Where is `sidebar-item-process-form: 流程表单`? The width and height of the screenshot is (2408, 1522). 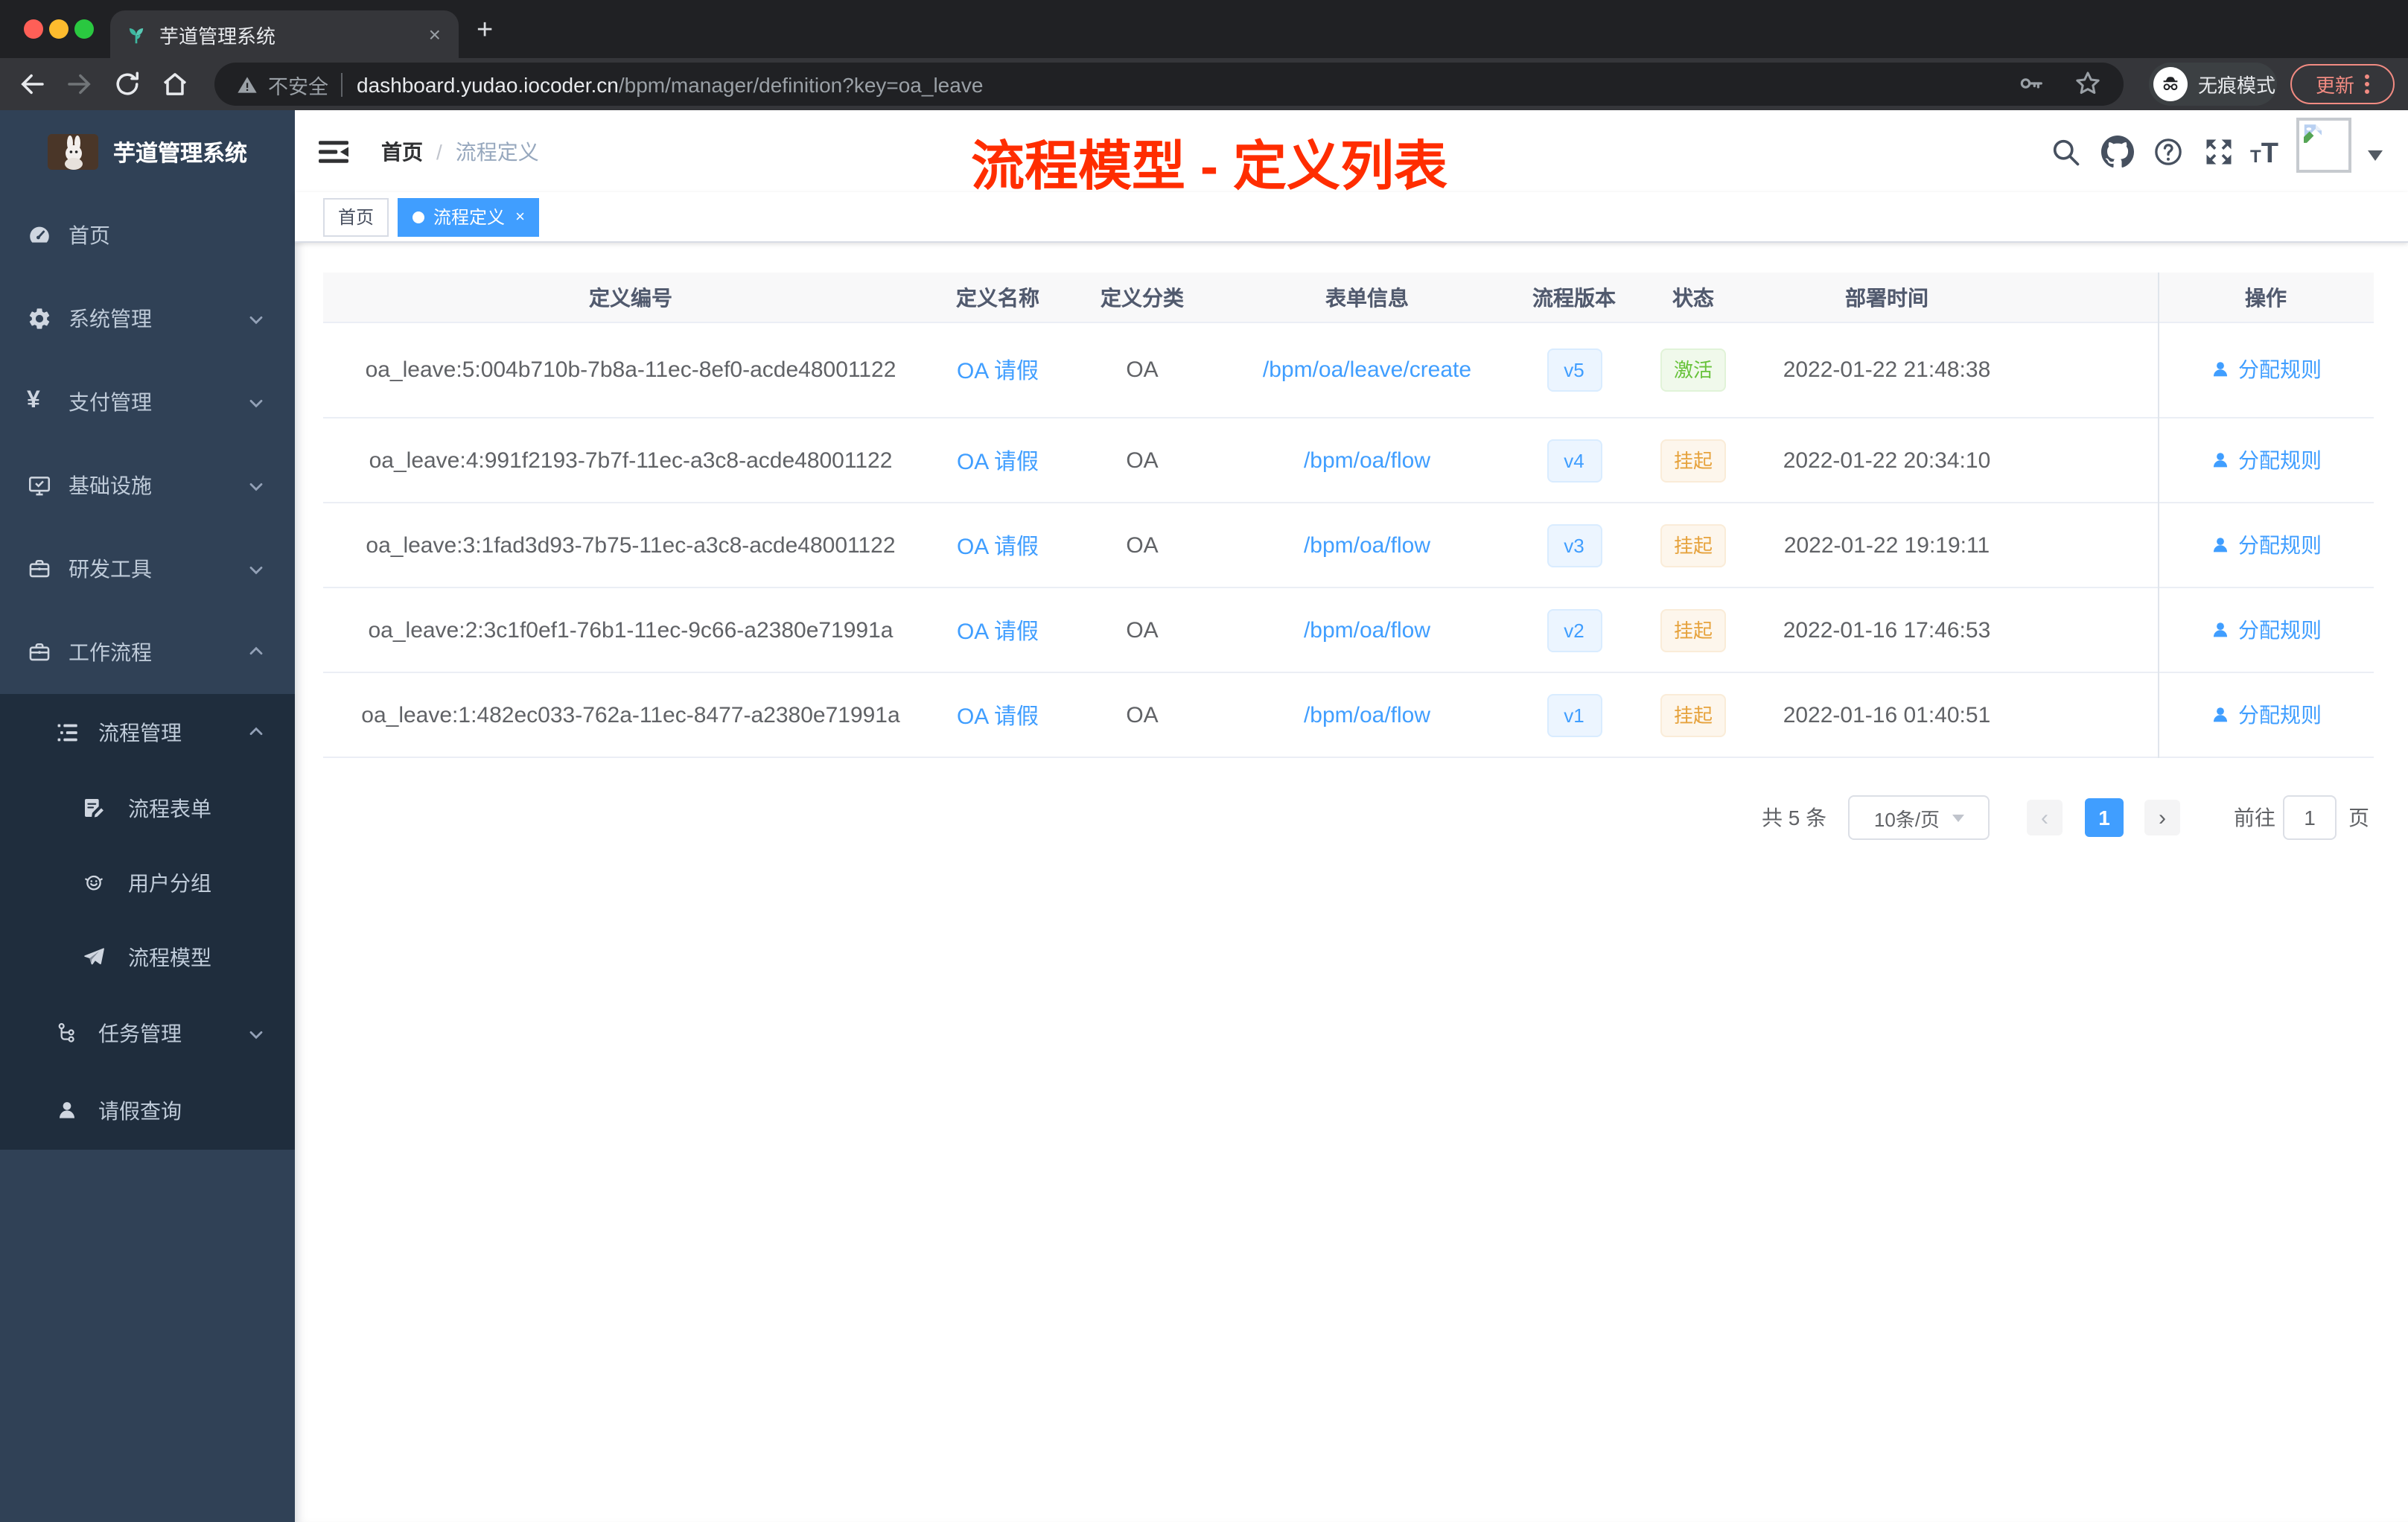 sidebar-item-process-form: 流程表单 is located at coordinates (147, 808).